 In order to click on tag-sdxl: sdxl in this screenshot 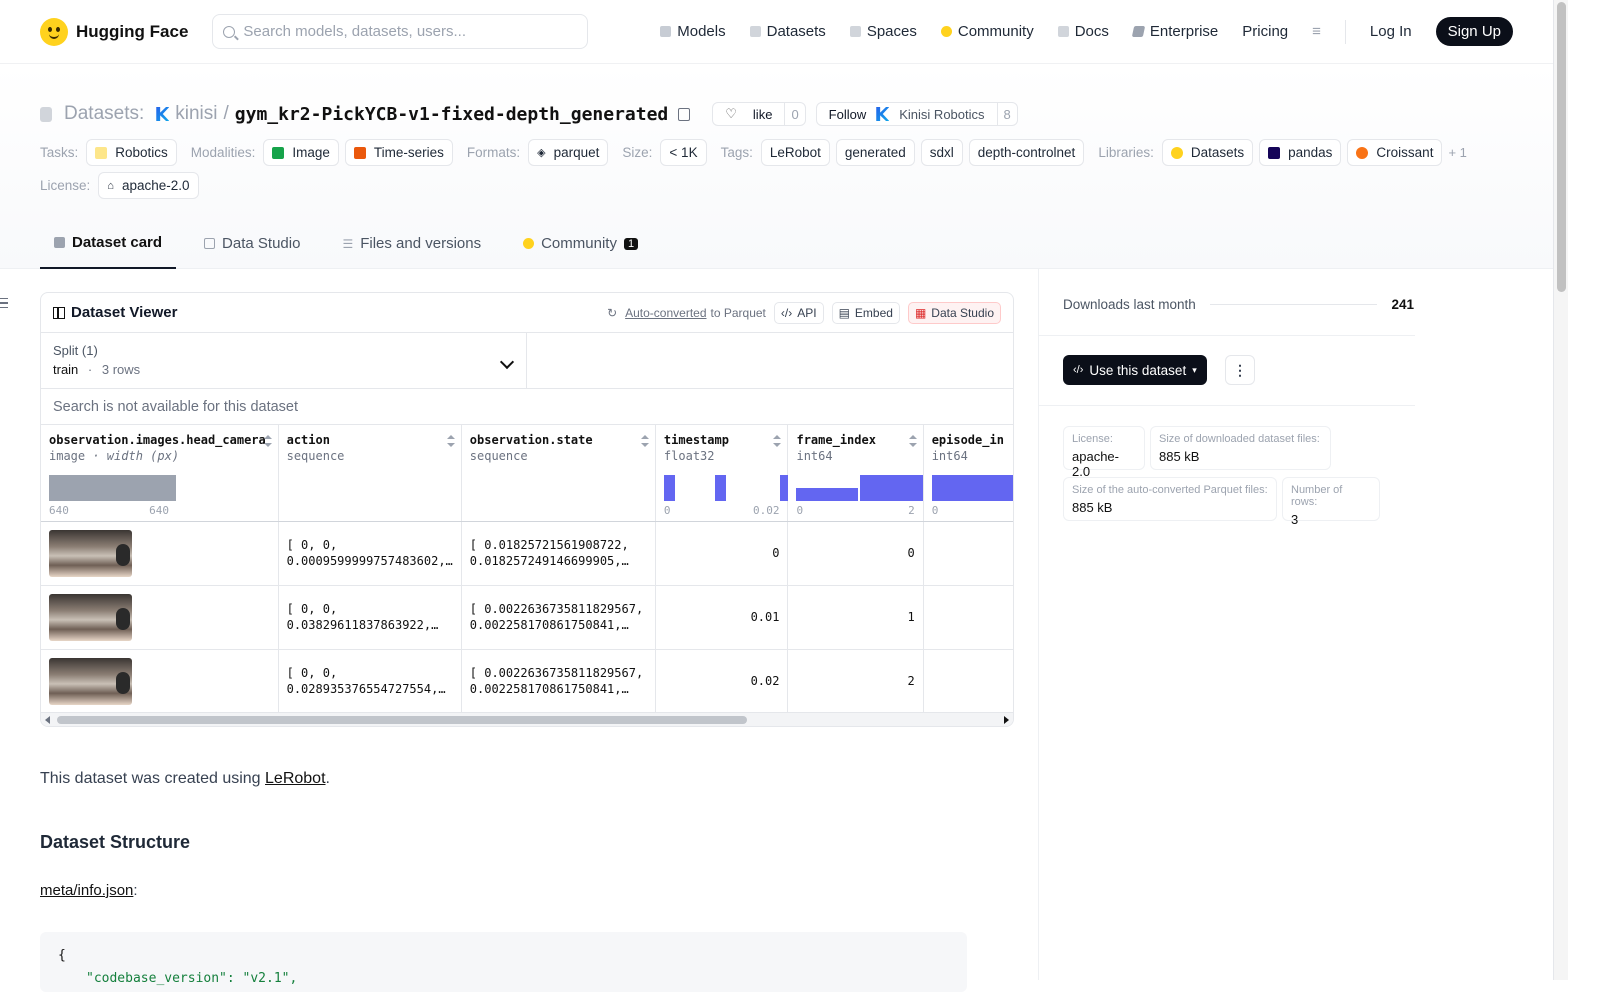, I will do `click(941, 152)`.